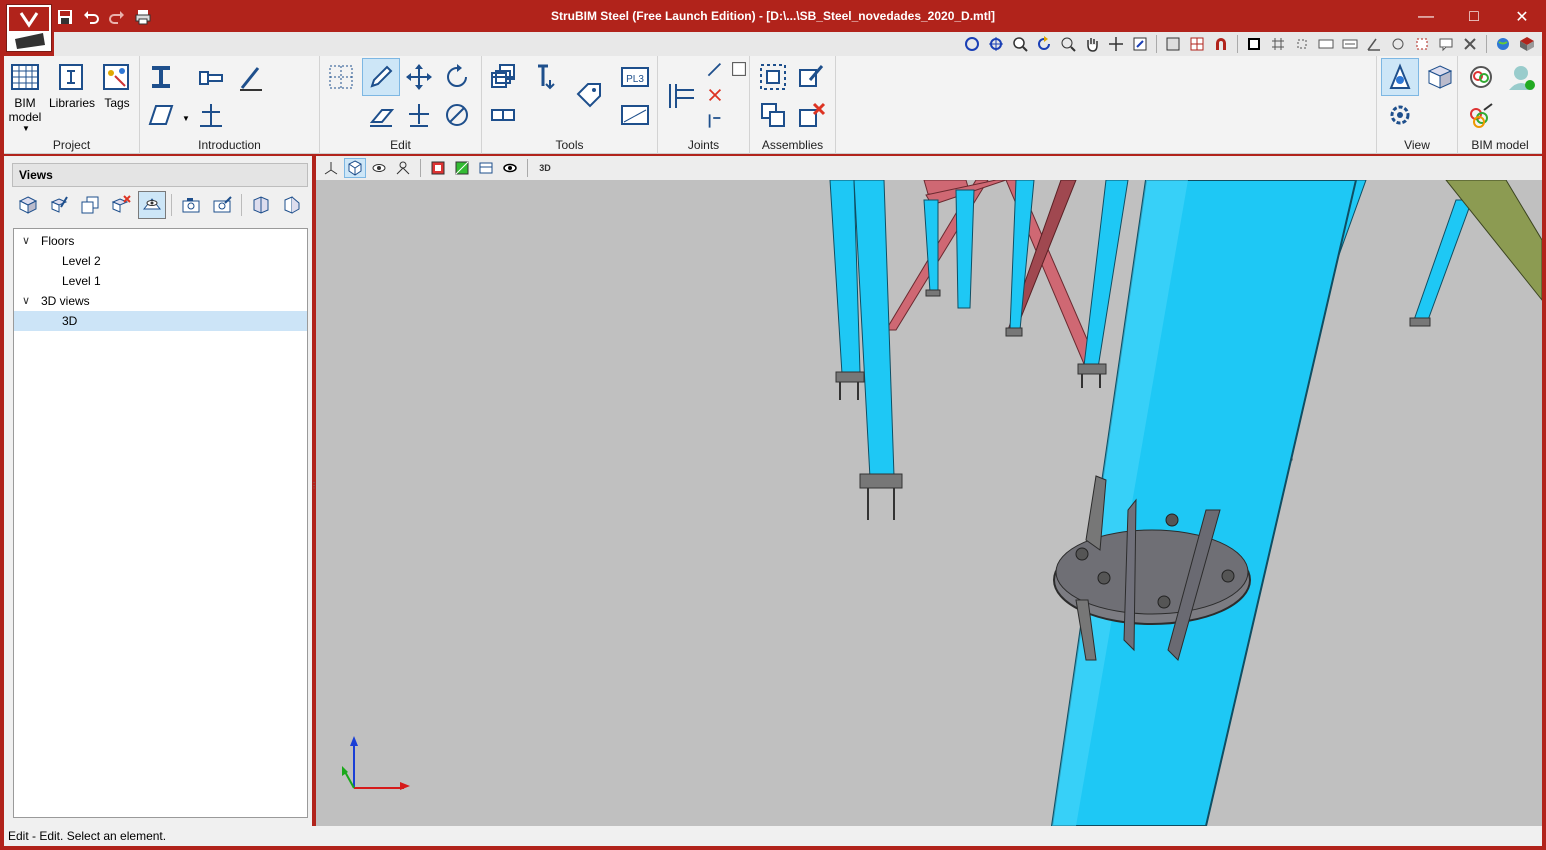 Image resolution: width=1546 pixels, height=850 pixels. What do you see at coordinates (681, 95) in the screenshot?
I see `joint-icon` at bounding box center [681, 95].